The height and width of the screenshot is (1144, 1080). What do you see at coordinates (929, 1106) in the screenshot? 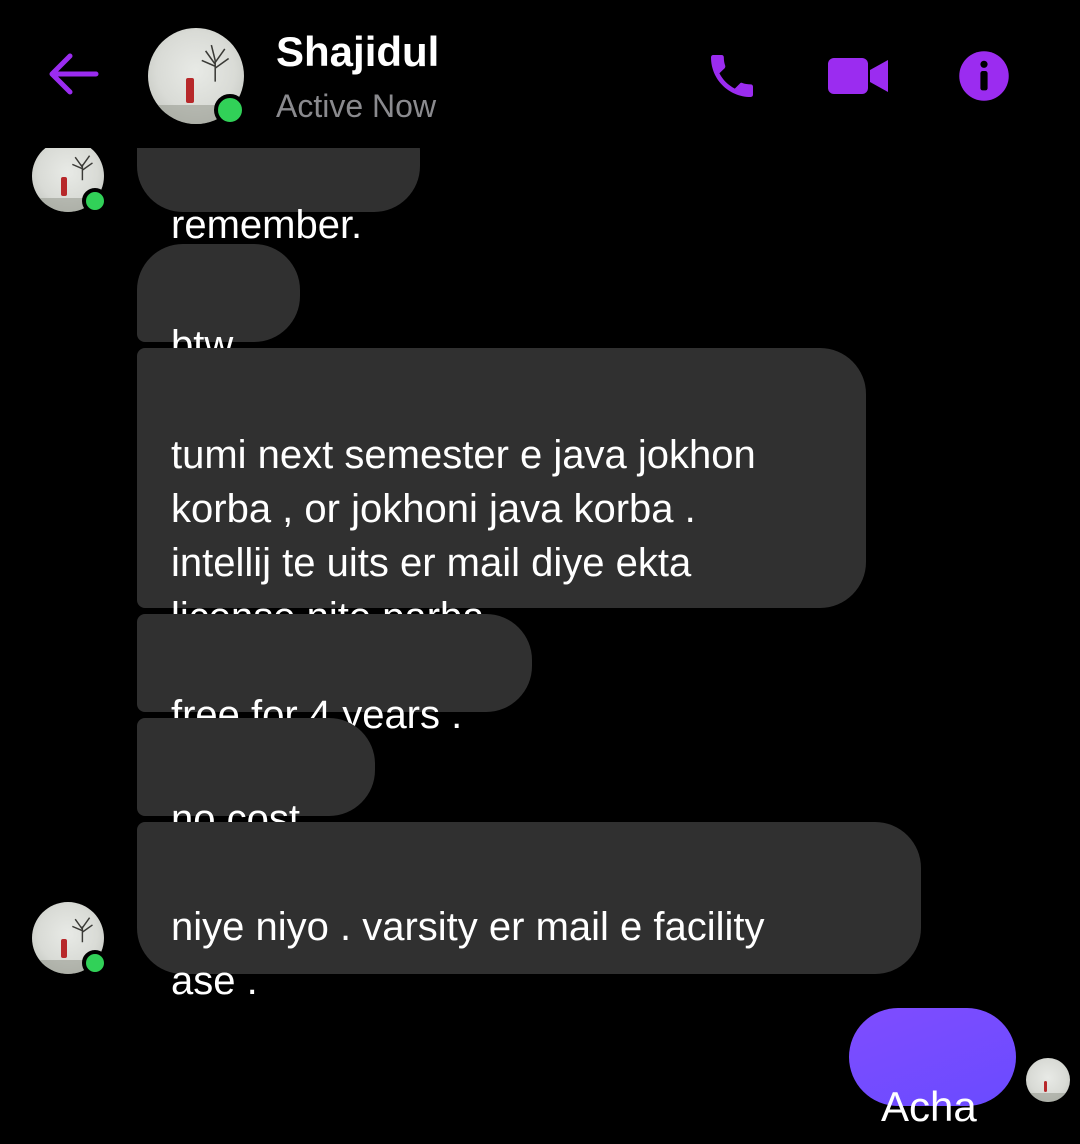
I see `message-text: Acha` at bounding box center [929, 1106].